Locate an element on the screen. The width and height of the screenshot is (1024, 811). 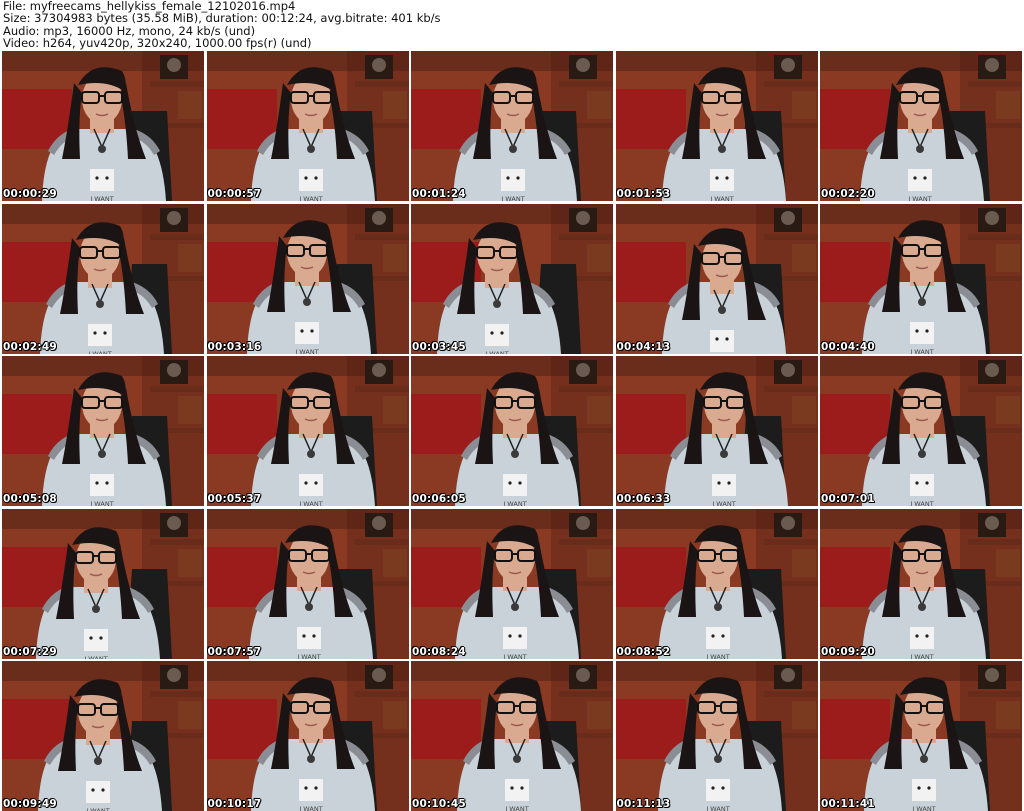
thumbnail-timestamp: 00:05:08 is located at coordinates (30, 499).